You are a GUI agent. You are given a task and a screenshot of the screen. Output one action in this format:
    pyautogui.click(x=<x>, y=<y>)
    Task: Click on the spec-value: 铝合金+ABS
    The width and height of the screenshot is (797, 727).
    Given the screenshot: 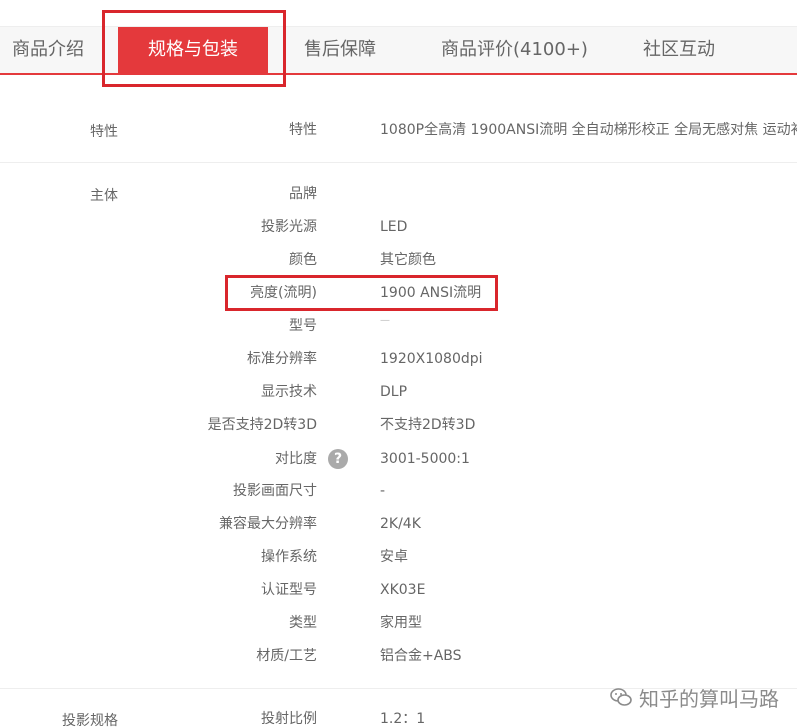 What is the action you would take?
    pyautogui.click(x=421, y=656)
    